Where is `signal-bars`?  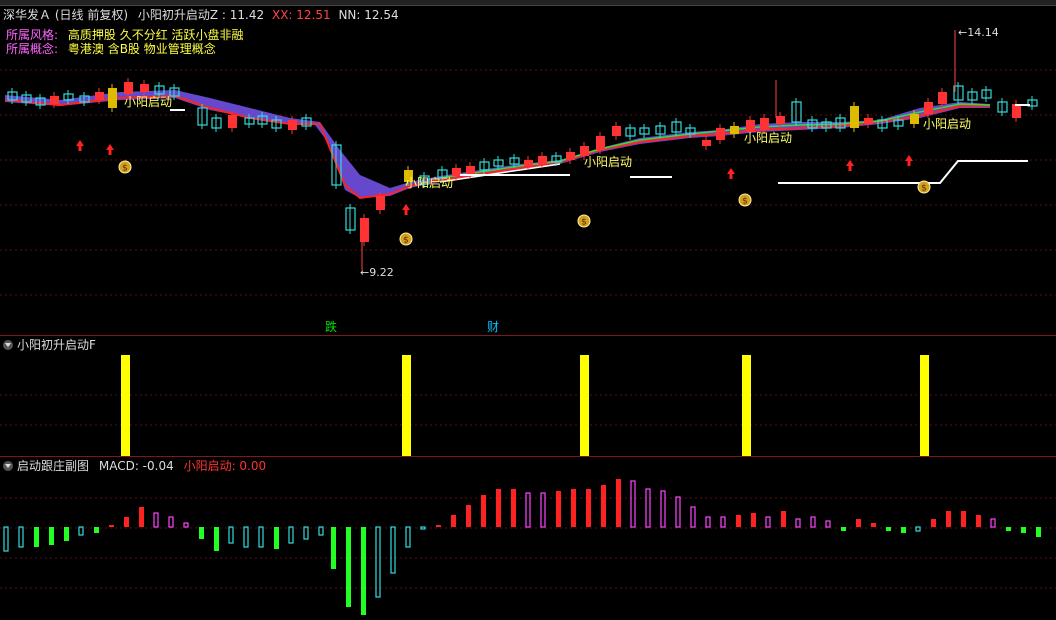 signal-bars is located at coordinates (525, 405).